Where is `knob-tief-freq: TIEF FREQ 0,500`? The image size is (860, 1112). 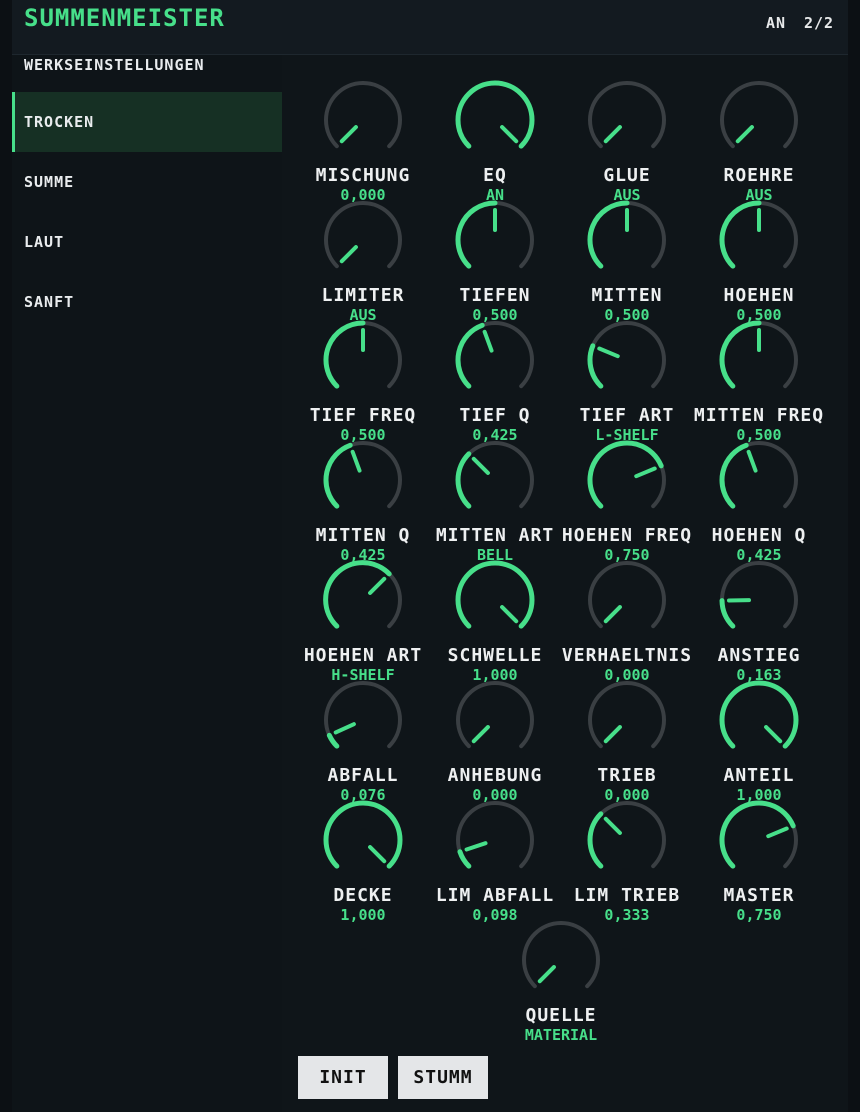 knob-tief-freq: TIEF FREQ 0,500 is located at coordinates (363, 373).